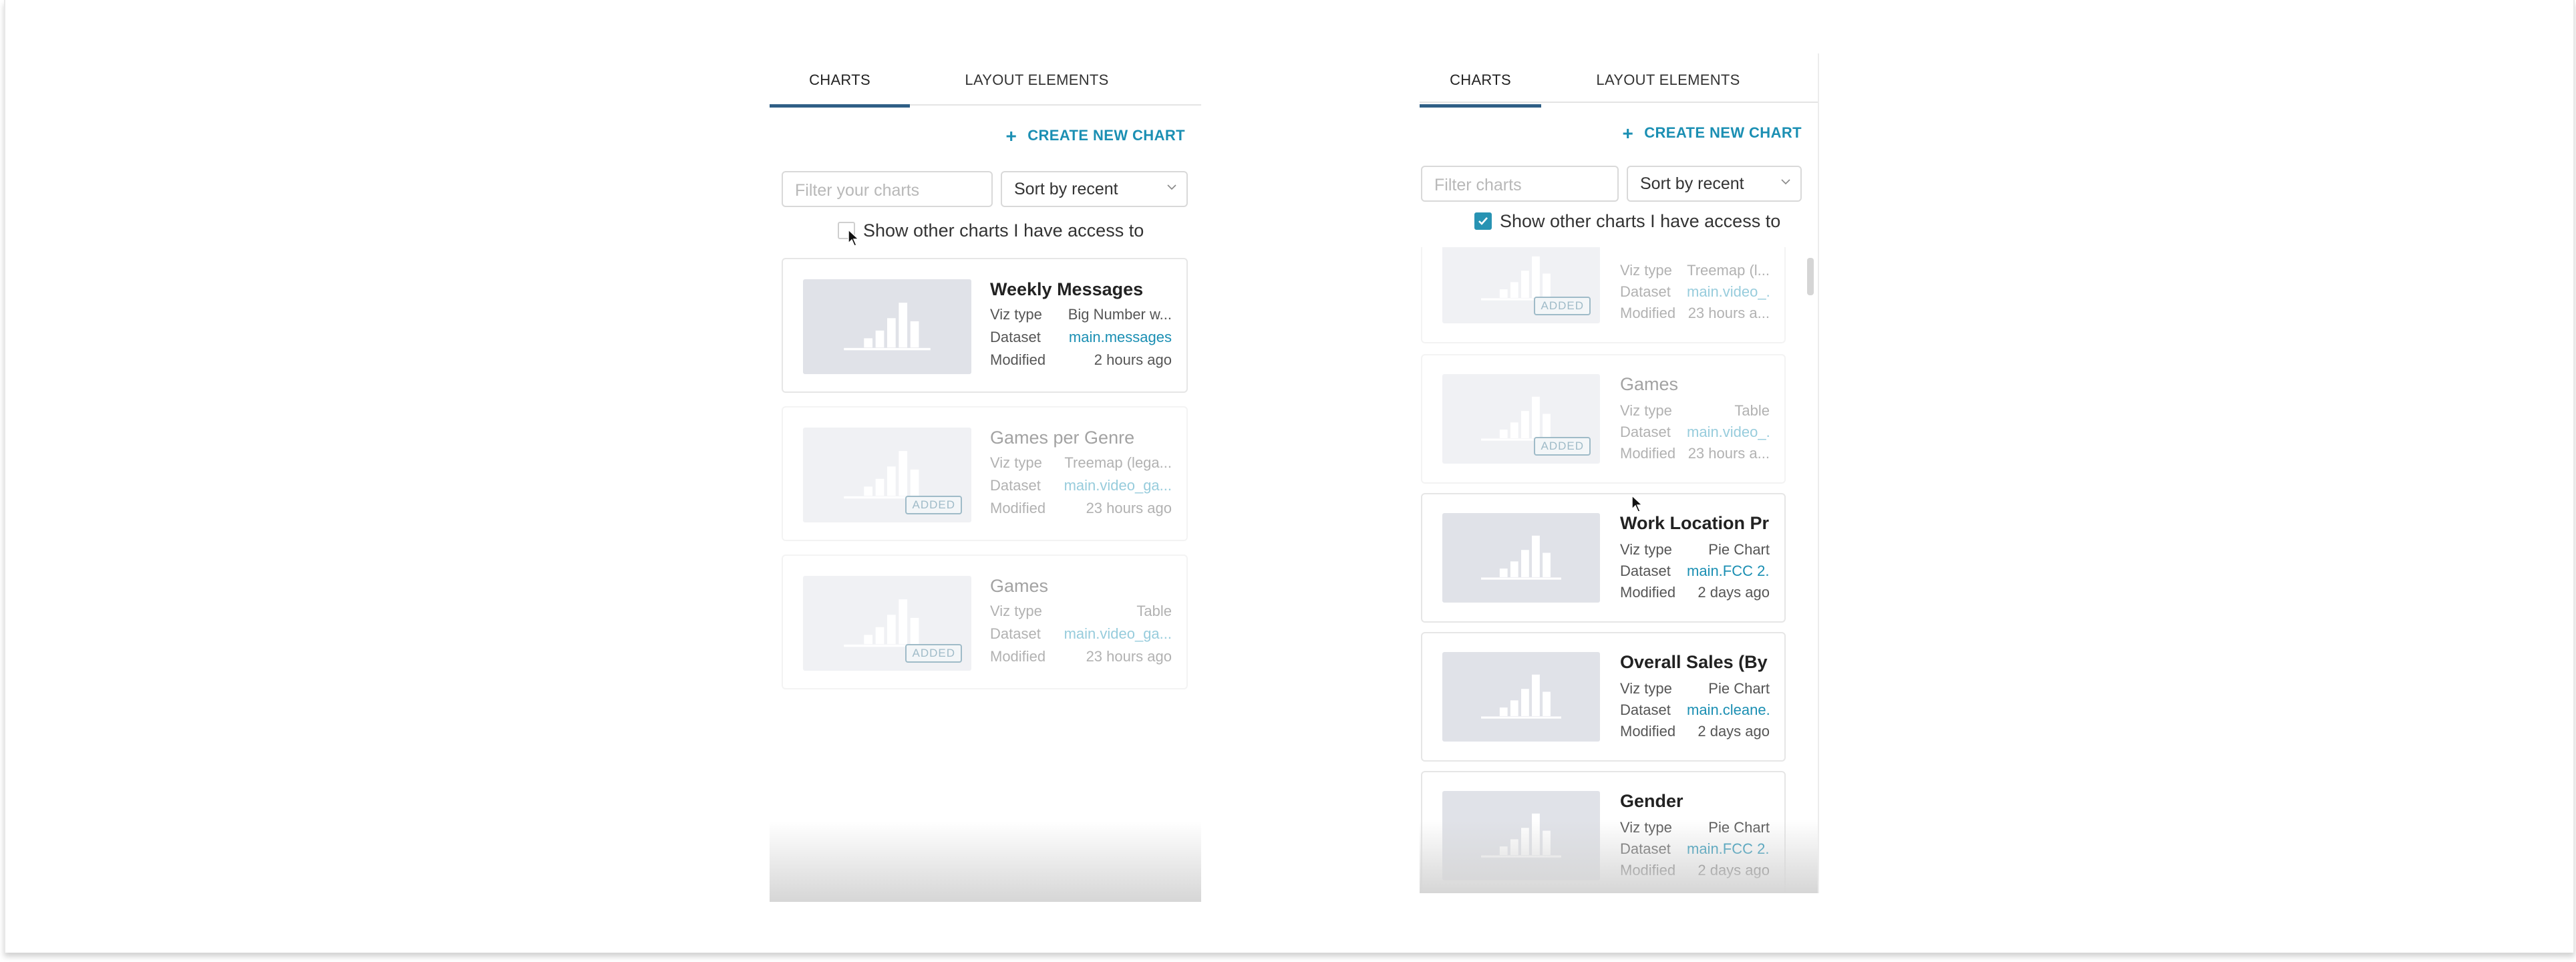 The height and width of the screenshot is (962, 2576). Describe the element at coordinates (1810, 276) in the screenshot. I see `scrollbar-thumb` at that location.